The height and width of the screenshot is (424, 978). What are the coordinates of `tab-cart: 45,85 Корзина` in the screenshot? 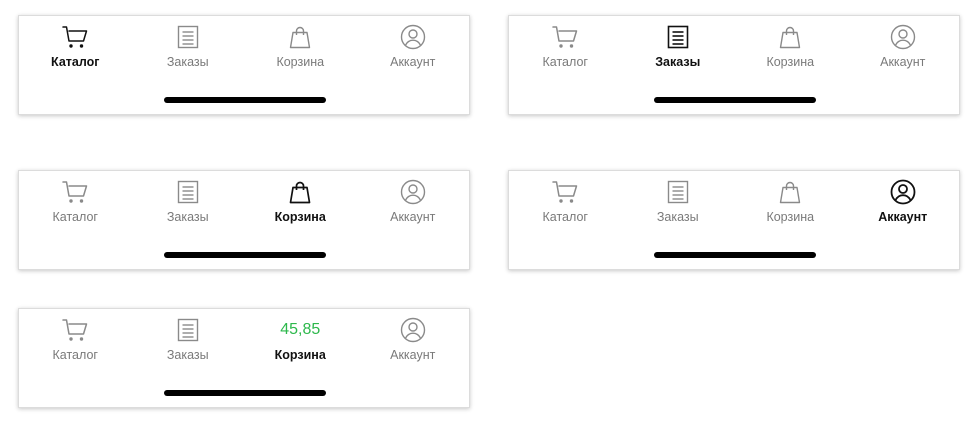 It's located at (300, 344).